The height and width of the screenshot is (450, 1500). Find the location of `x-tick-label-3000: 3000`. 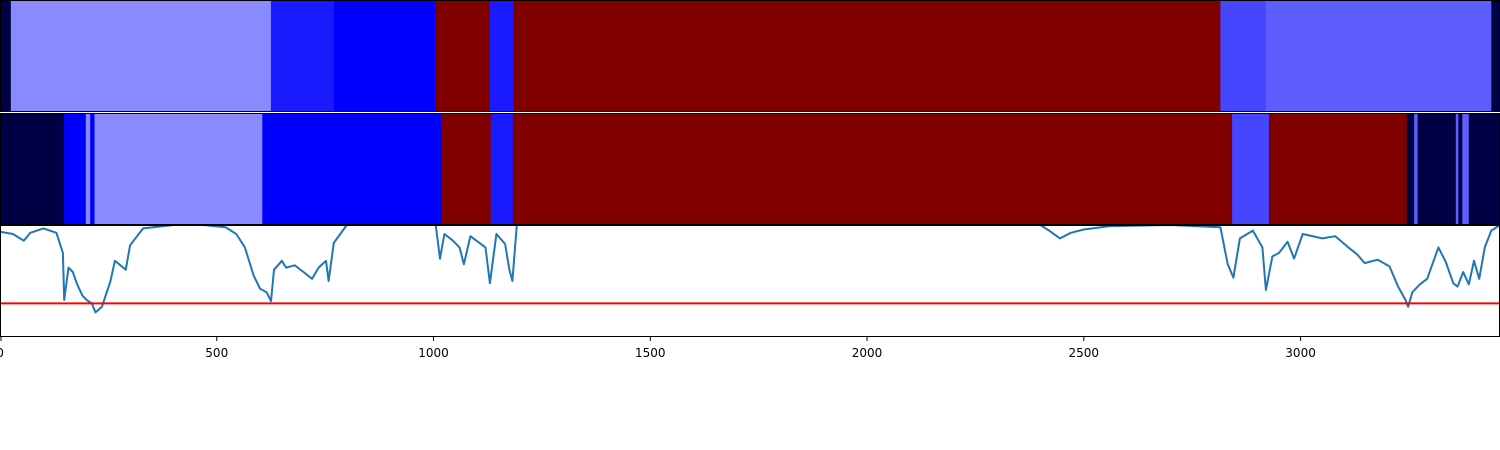

x-tick-label-3000: 3000 is located at coordinates (1300, 353).